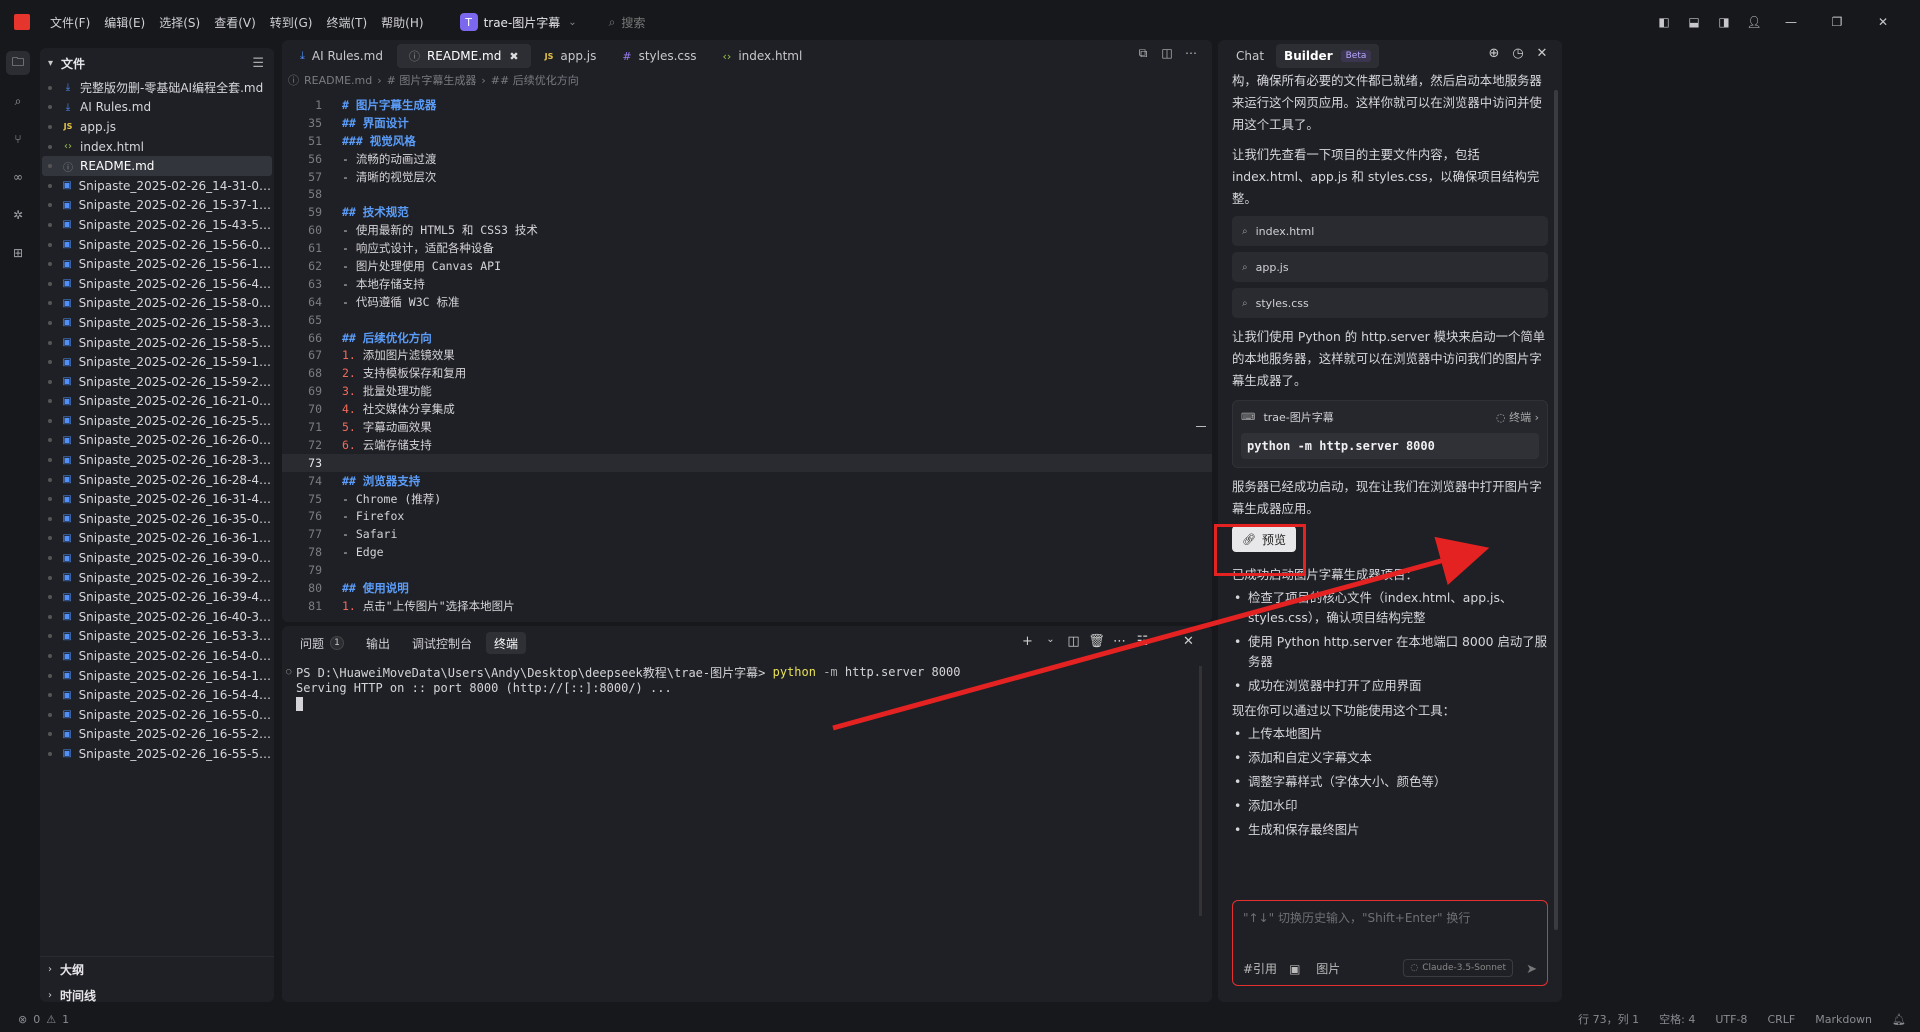 This screenshot has height=1032, width=1920. Describe the element at coordinates (1027, 641) in the screenshot. I see `new-terminal-icon: +` at that location.